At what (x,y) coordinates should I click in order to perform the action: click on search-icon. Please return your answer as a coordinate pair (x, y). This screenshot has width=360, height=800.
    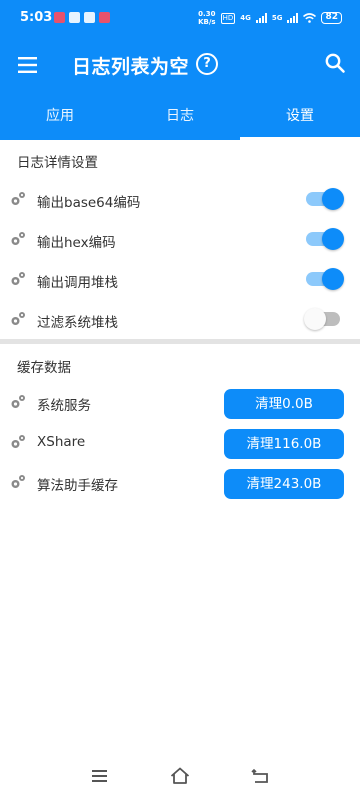
    Looking at the image, I should click on (335, 63).